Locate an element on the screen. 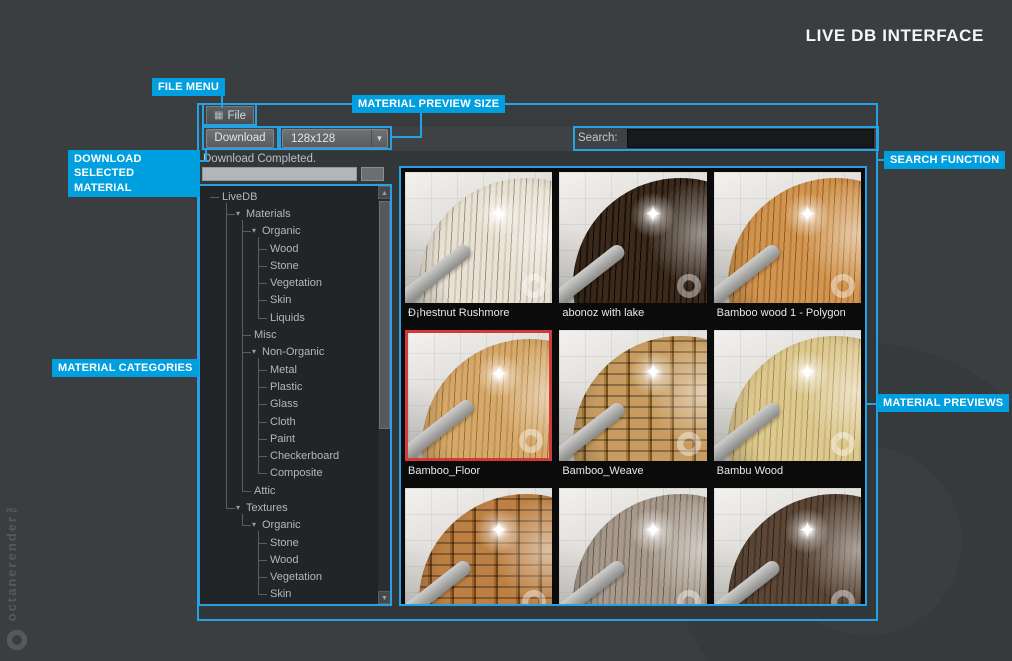 The height and width of the screenshot is (661, 1012). tree-item-label: Attic is located at coordinates (265, 490).